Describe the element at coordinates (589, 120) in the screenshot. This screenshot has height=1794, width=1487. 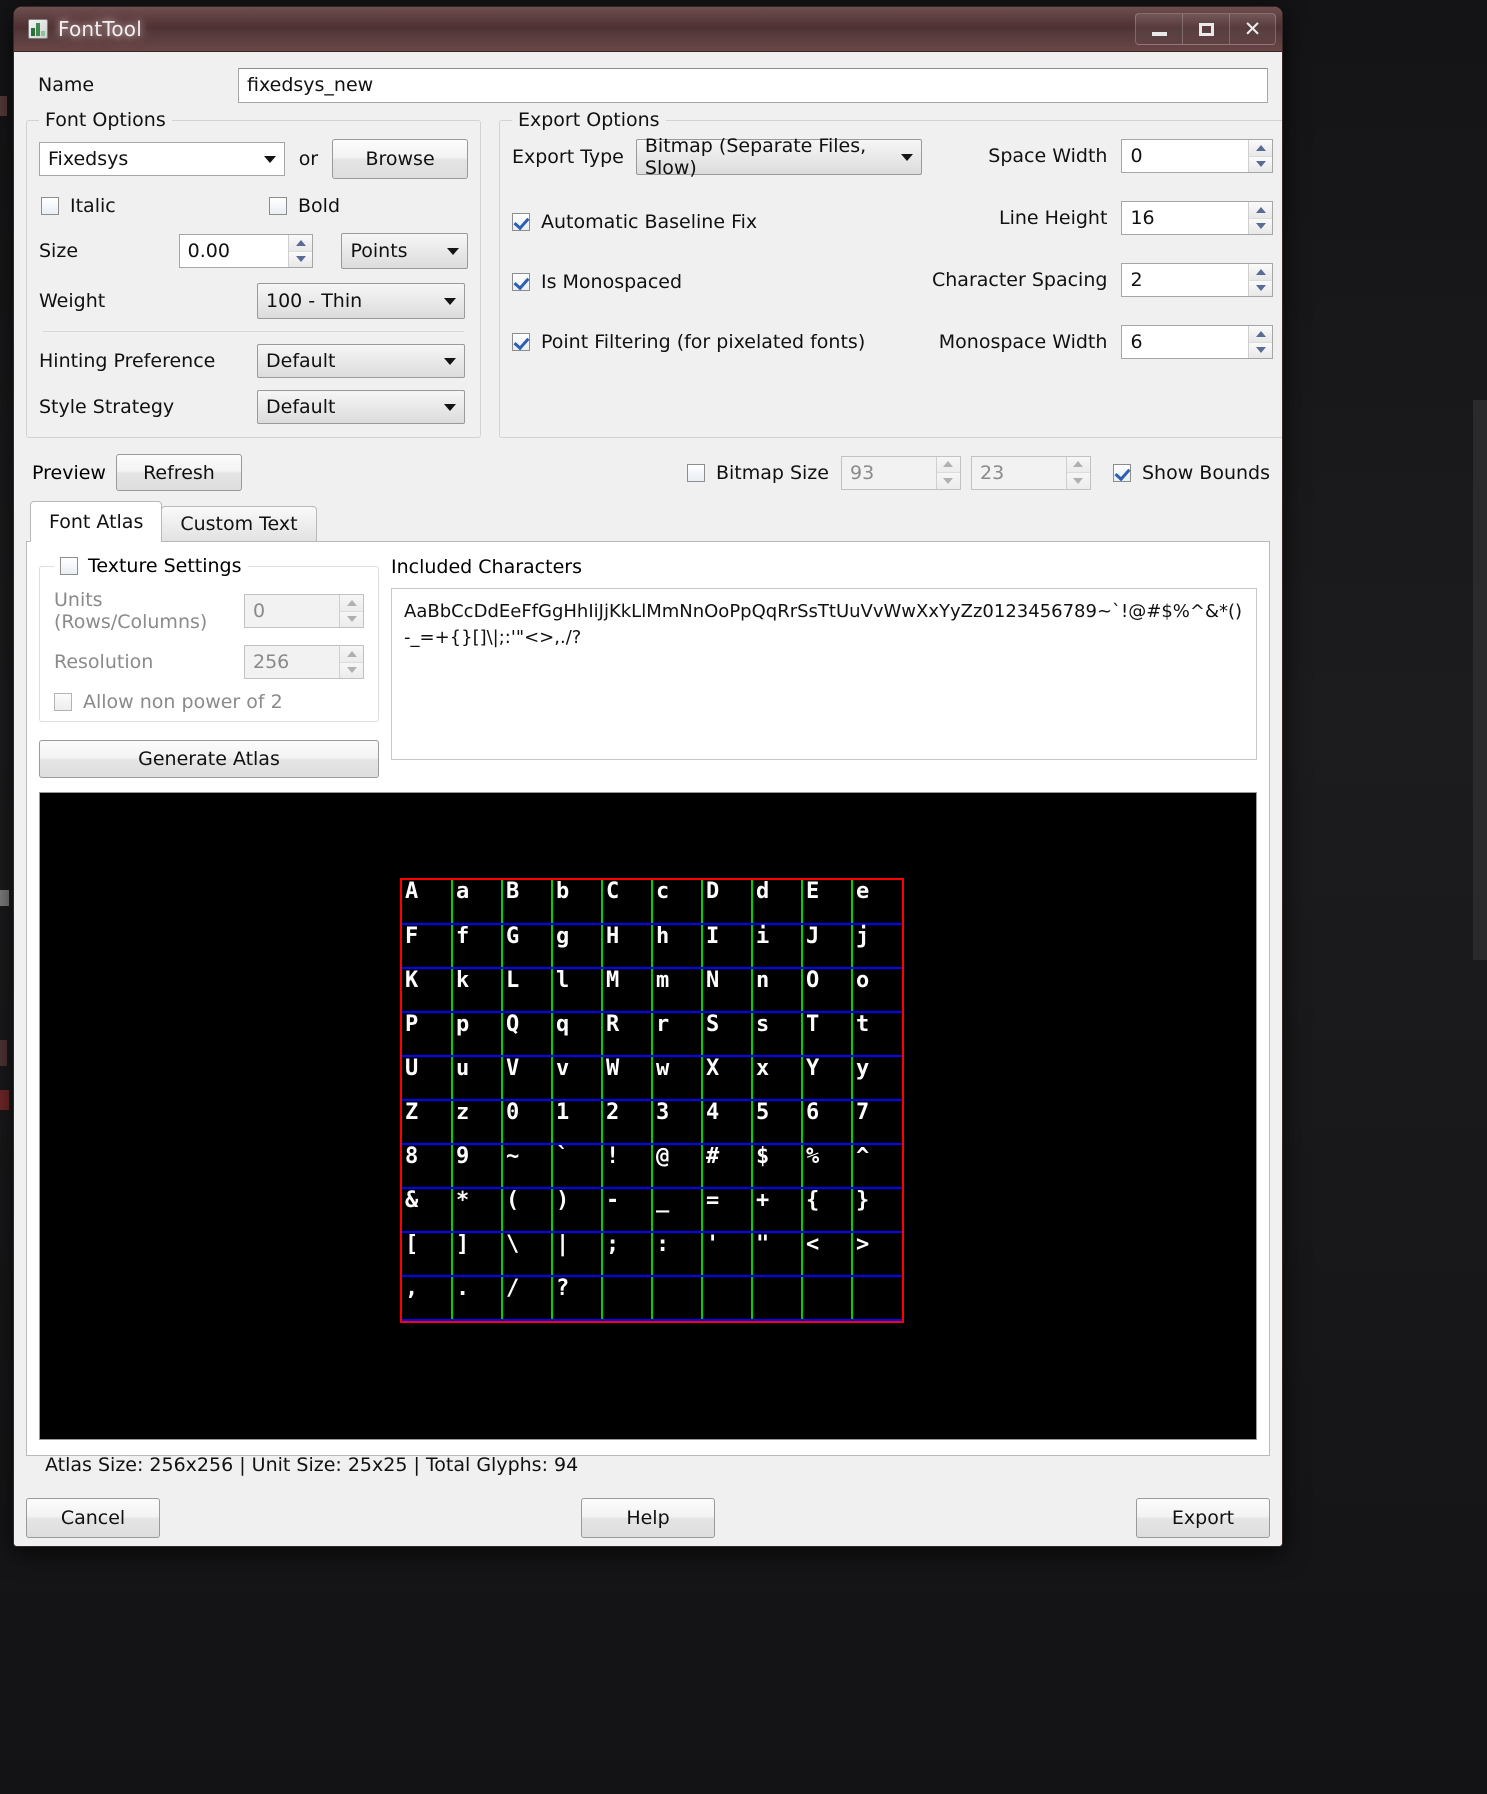
I see `export-options-title: Export Options` at that location.